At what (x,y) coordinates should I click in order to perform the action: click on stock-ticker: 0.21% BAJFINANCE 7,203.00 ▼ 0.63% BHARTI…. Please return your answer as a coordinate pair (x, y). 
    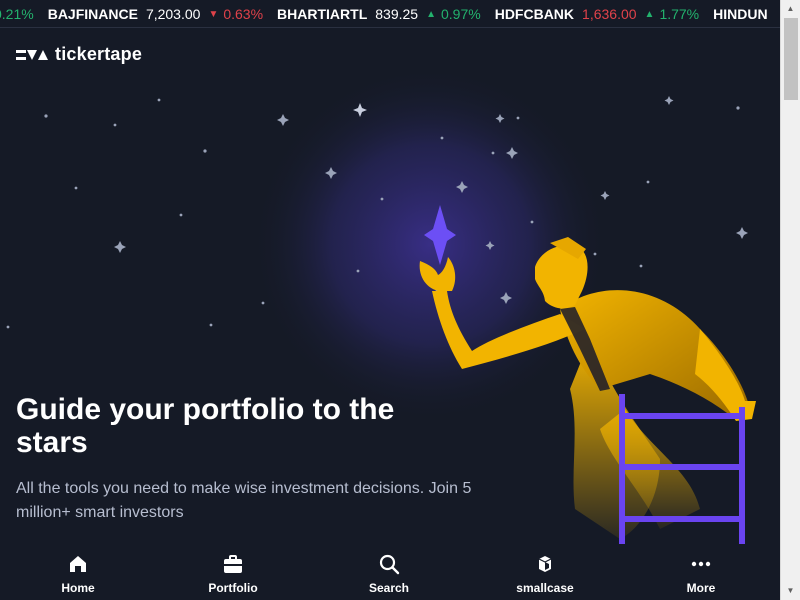
    Looking at the image, I should click on (390, 14).